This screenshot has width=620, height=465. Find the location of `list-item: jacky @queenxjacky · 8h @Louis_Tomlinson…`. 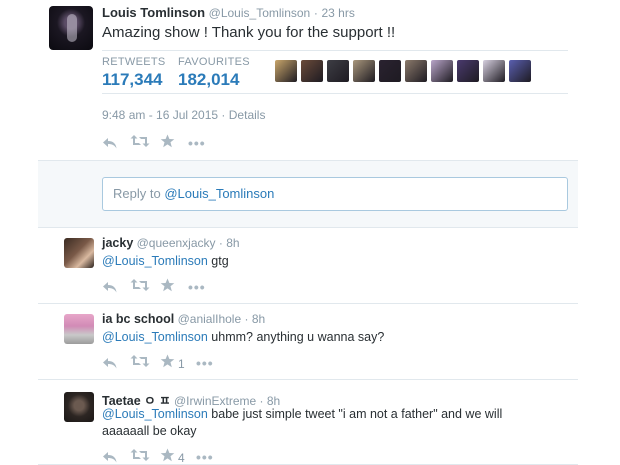

list-item: jacky @queenxjacky · 8h @Louis_Tomlinson… is located at coordinates (308, 266).